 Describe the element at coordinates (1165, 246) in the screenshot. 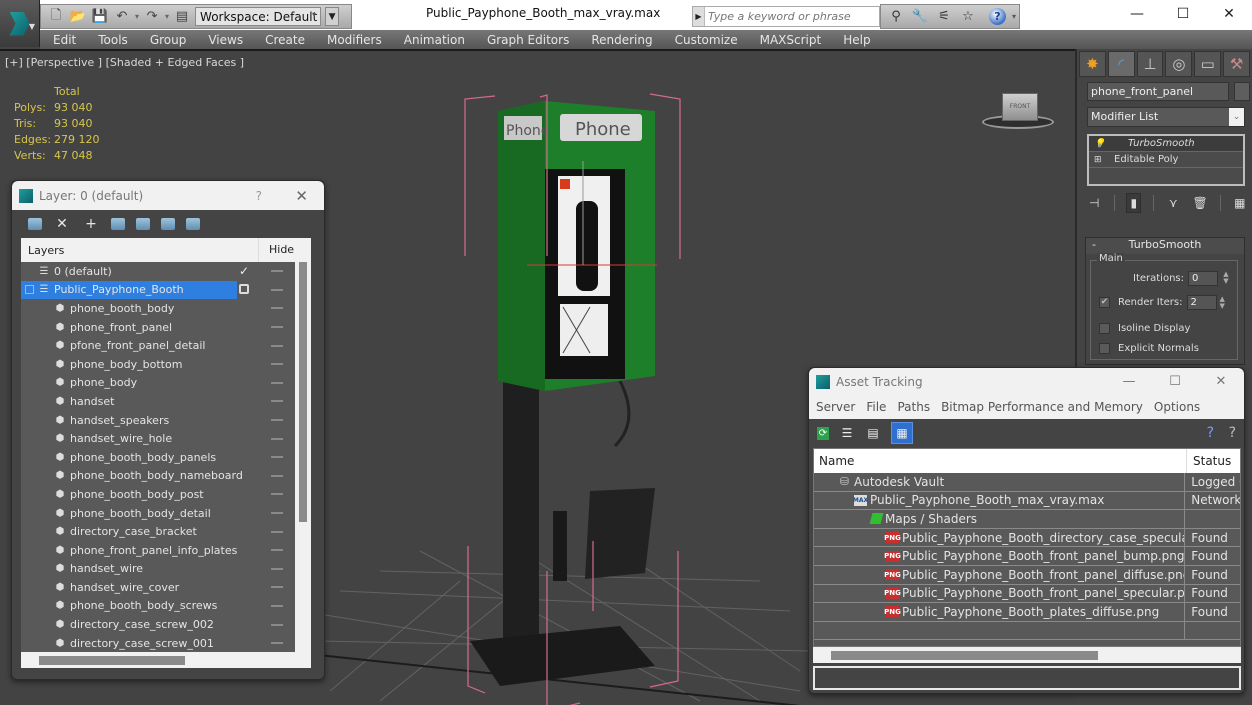

I see `rollout-header: - TurboSmooth` at that location.